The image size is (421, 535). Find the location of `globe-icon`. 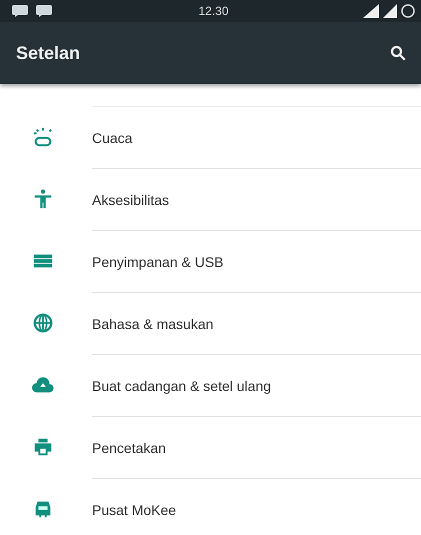

globe-icon is located at coordinates (43, 323).